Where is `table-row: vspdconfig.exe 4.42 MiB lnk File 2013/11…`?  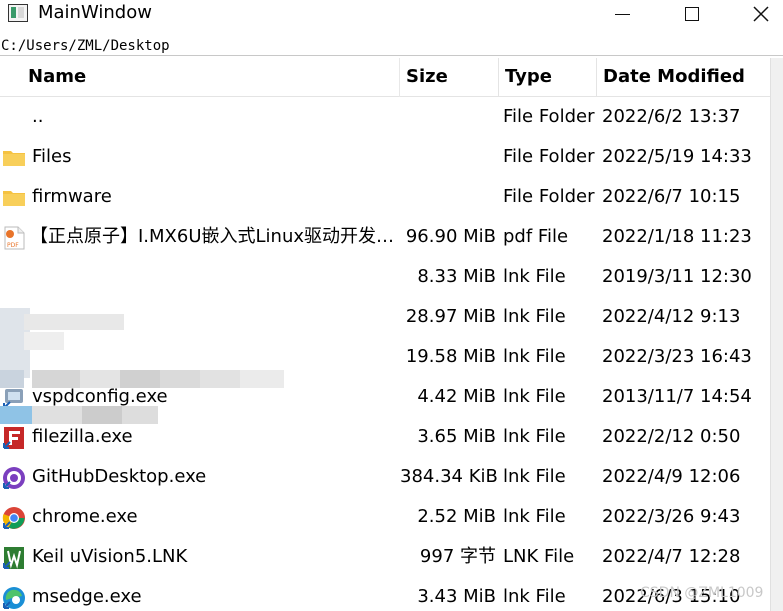 table-row: vspdconfig.exe 4.42 MiB lnk File 2013/11… is located at coordinates (385, 398).